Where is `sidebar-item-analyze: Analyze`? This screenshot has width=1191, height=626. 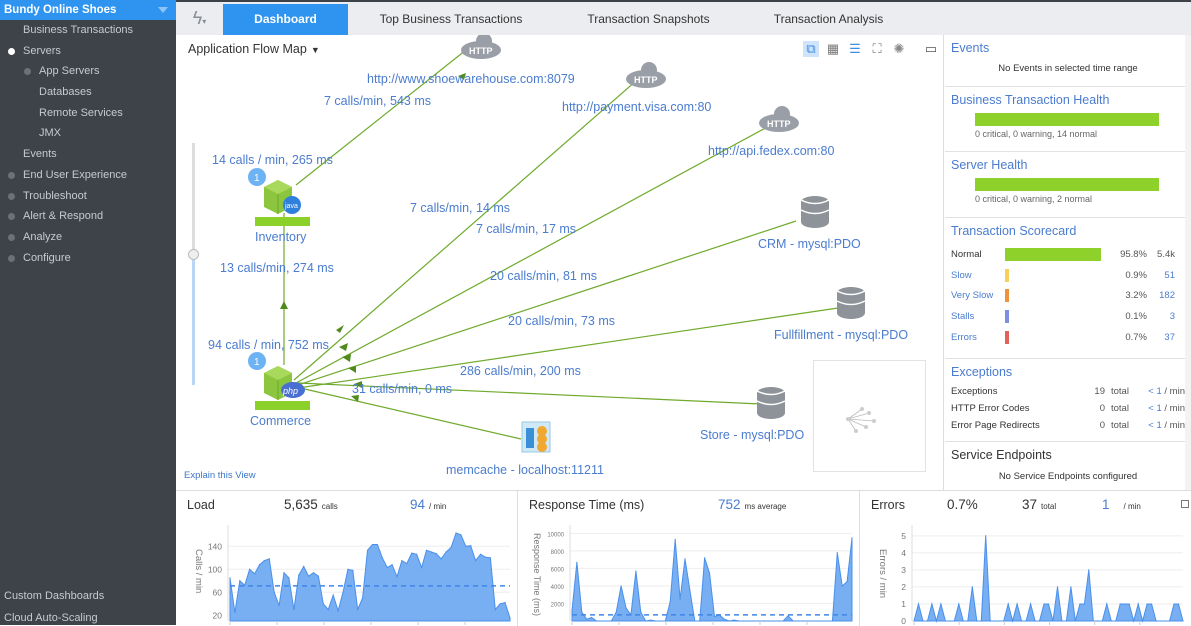 sidebar-item-analyze: Analyze is located at coordinates (88, 237).